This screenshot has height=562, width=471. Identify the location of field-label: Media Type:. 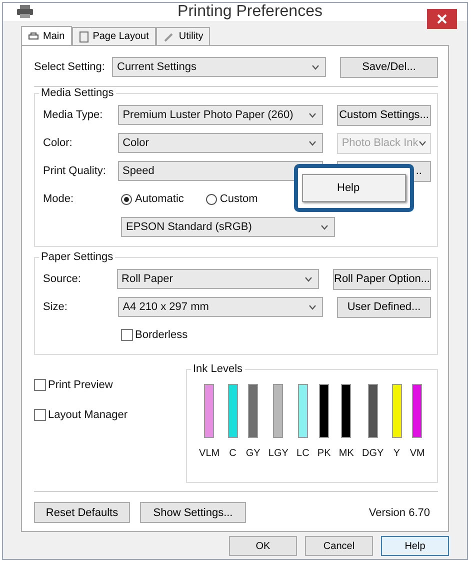
(73, 115).